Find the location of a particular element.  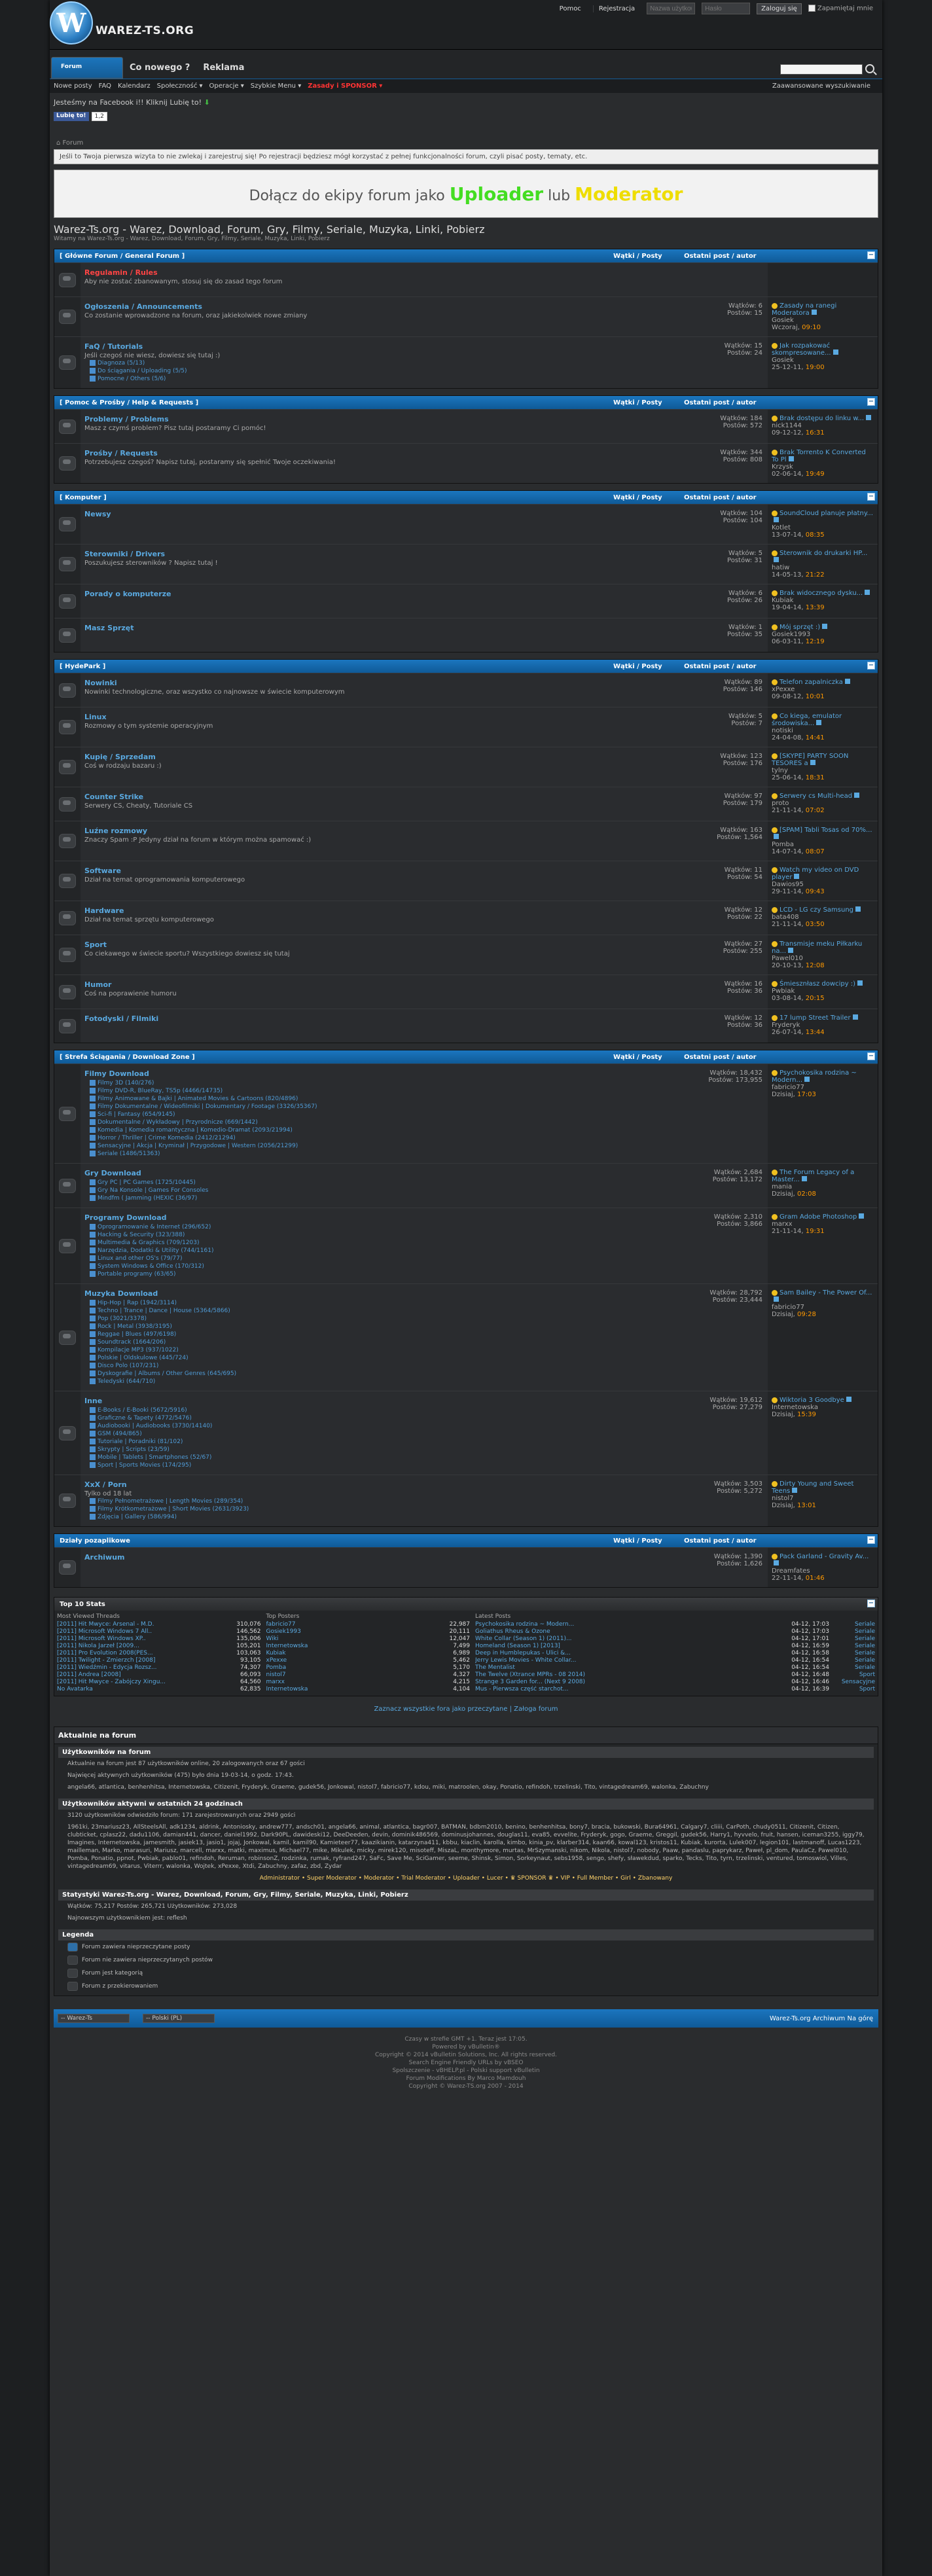

subforum-link: Graficzne & Tapety (4772/5476) is located at coordinates (145, 1418).